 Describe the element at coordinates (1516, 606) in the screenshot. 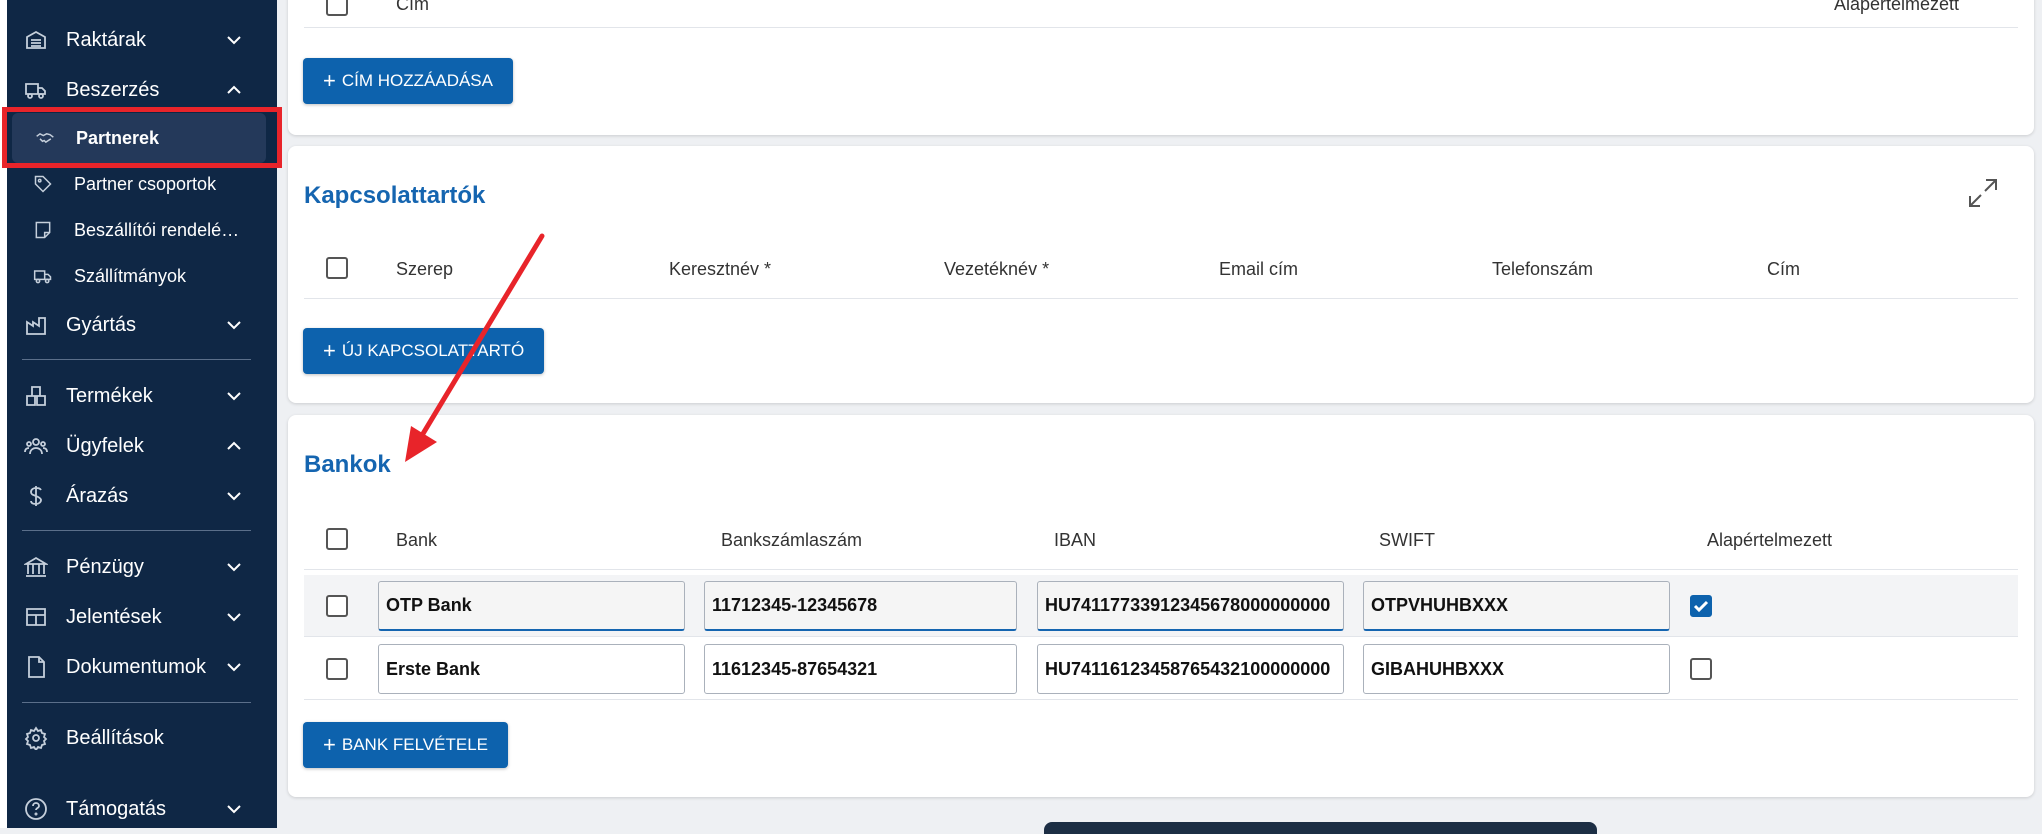

I see `swift-input: OTPVHUHBXXX` at that location.